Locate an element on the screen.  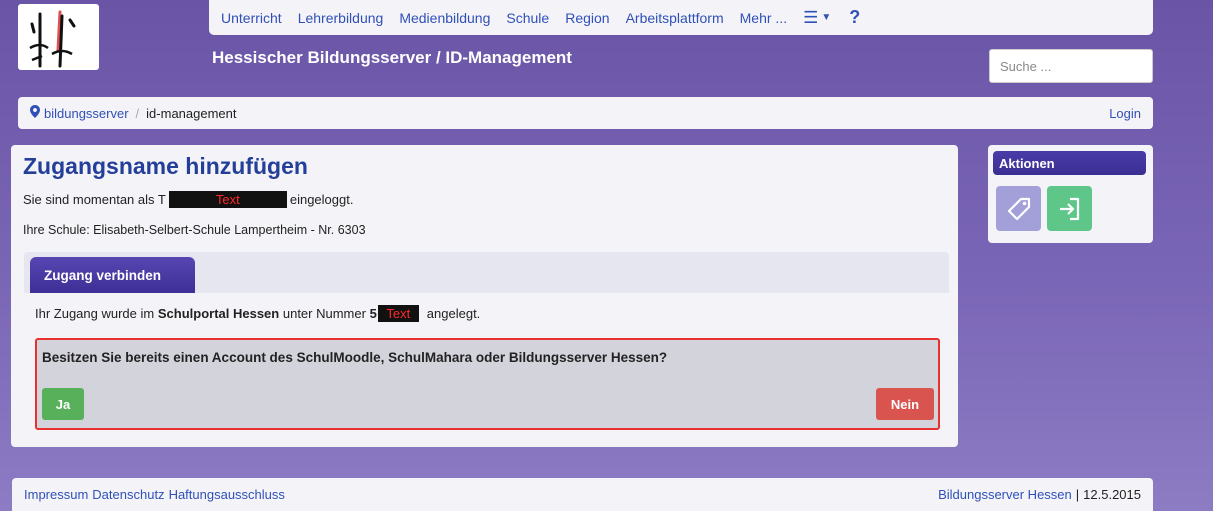
info-middle: unter Nummer is located at coordinates (324, 313).